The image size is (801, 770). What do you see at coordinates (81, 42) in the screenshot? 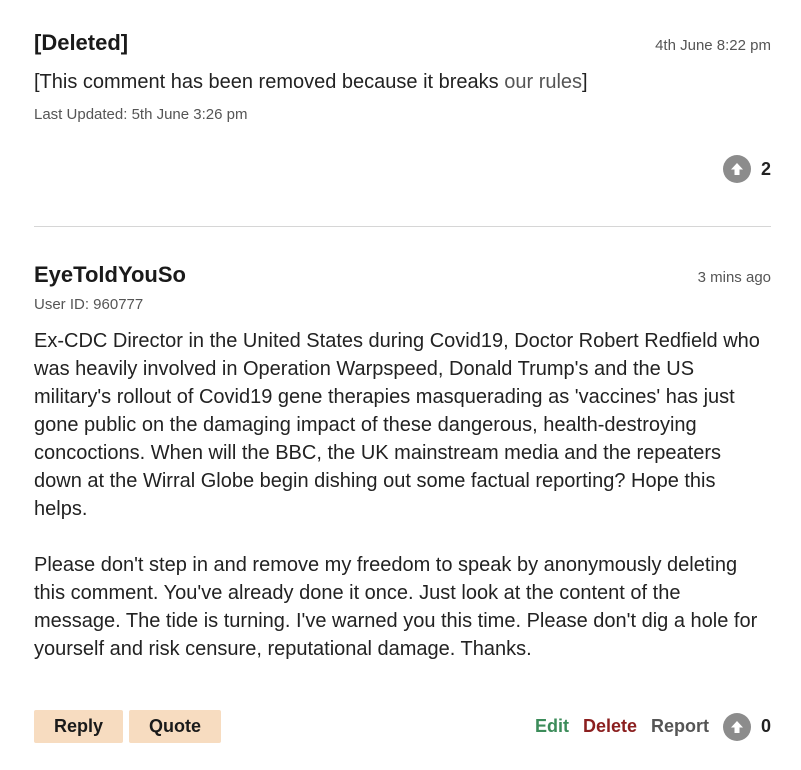
I see `comment-author: [Deleted]` at bounding box center [81, 42].